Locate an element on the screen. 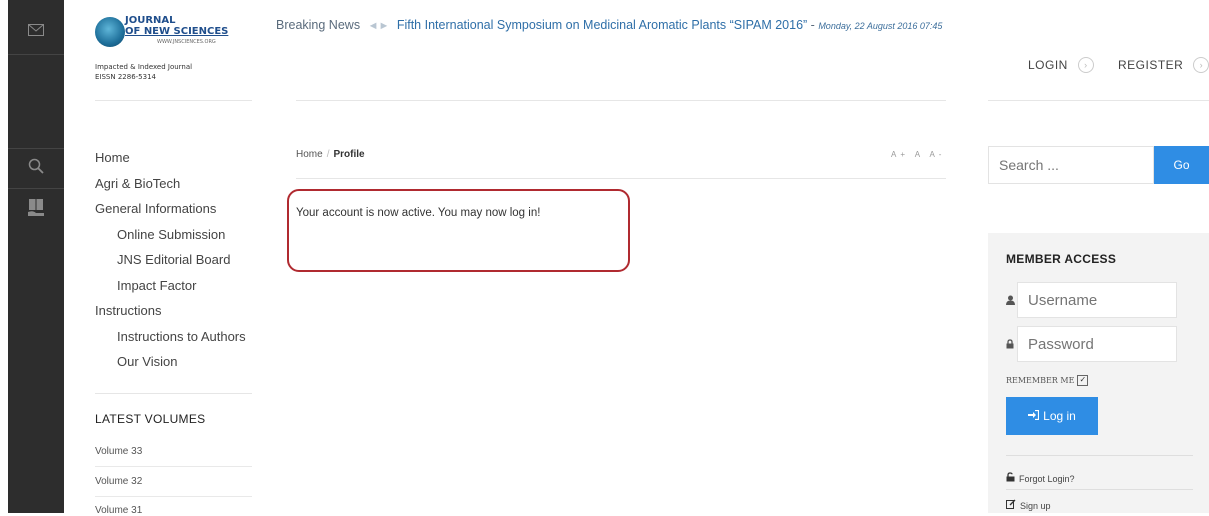  left-rail is located at coordinates (32, 256).